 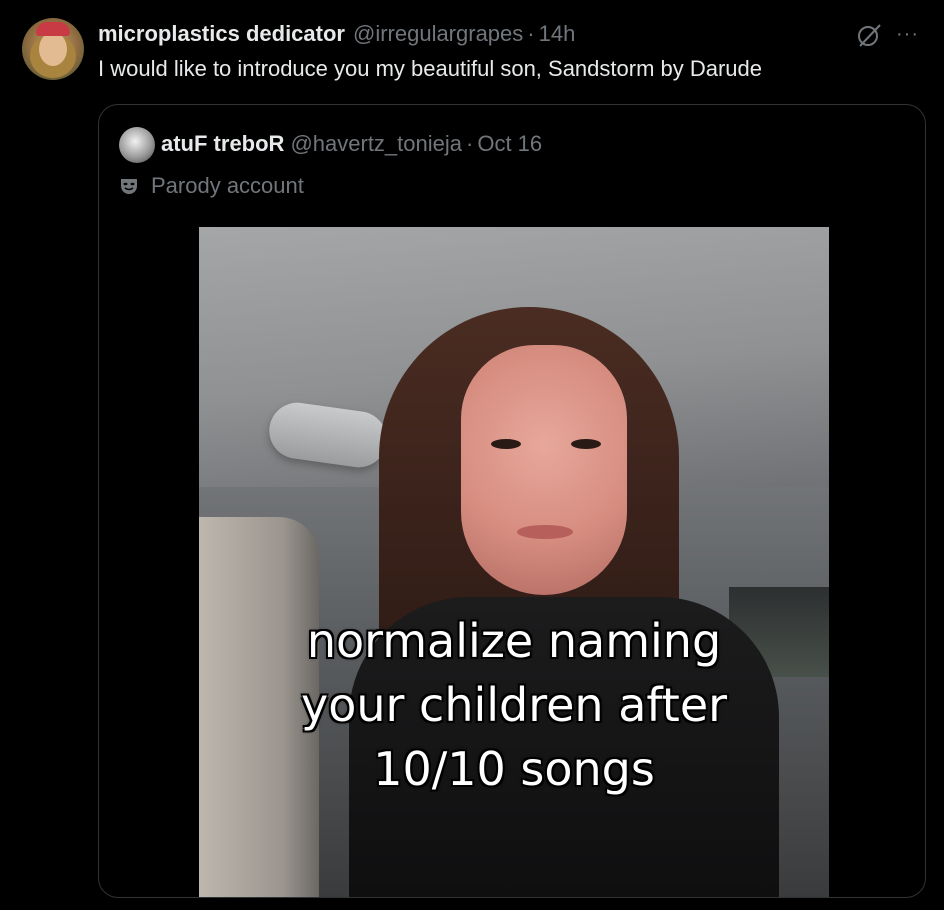 I want to click on grok-icon, so click(x=869, y=35).